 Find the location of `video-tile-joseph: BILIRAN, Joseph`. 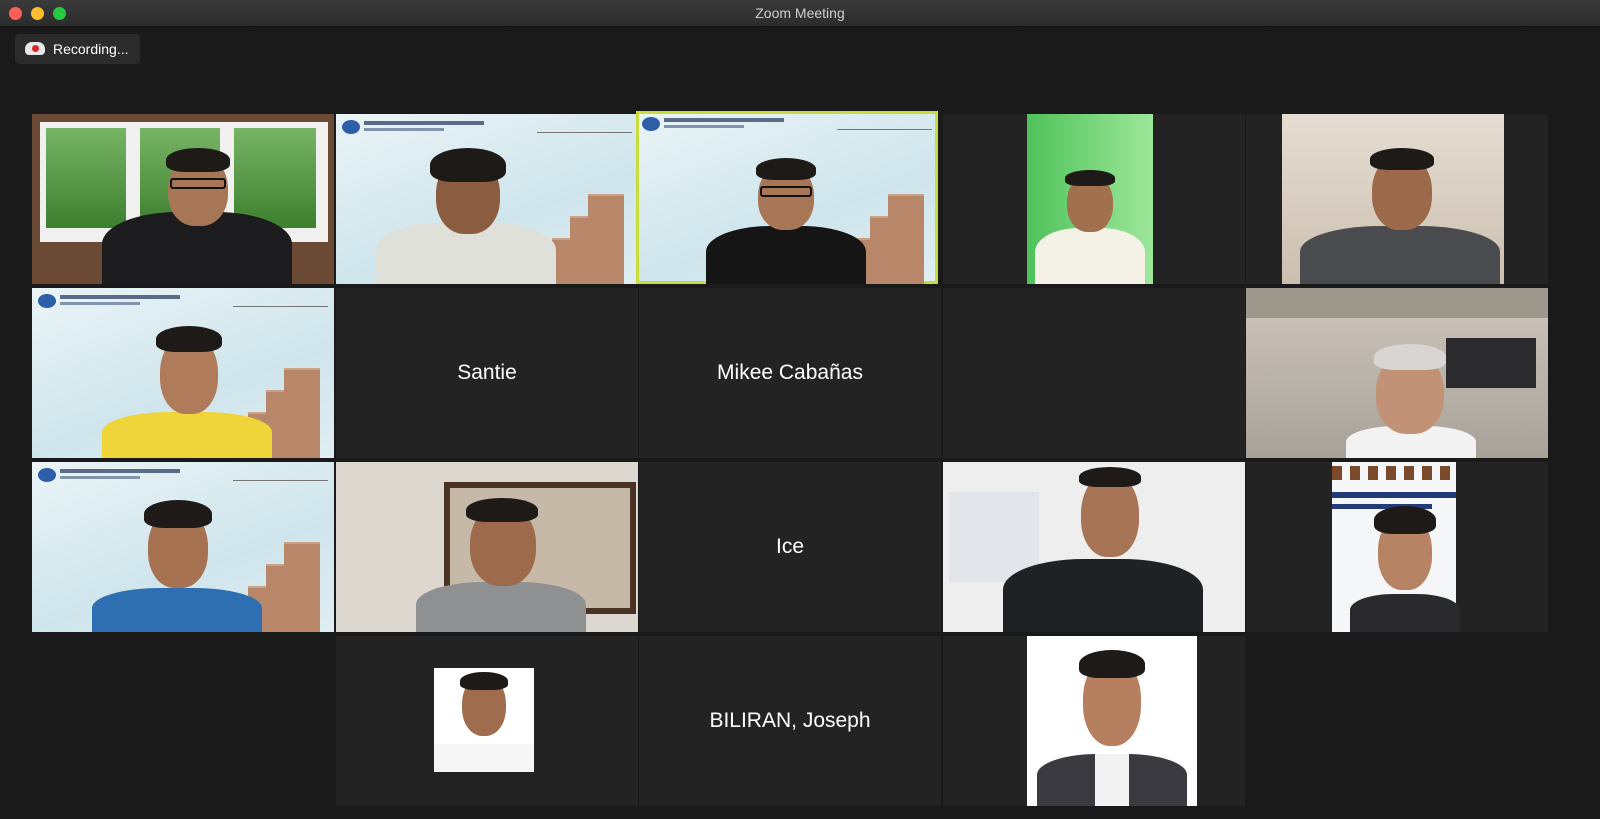

video-tile-joseph: BILIRAN, Joseph is located at coordinates (790, 721).